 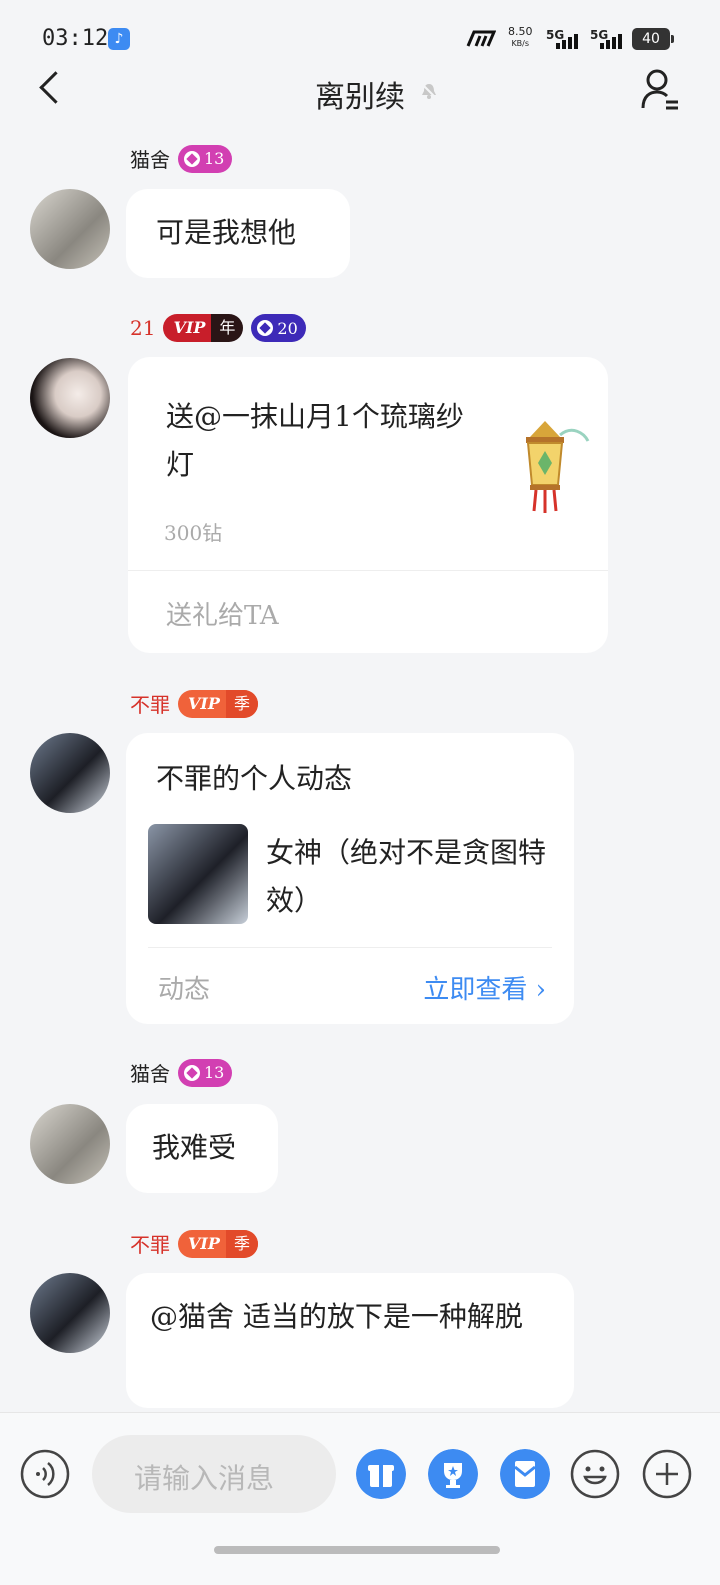 What do you see at coordinates (227, 328) in the screenshot?
I see `vip-term: 年` at bounding box center [227, 328].